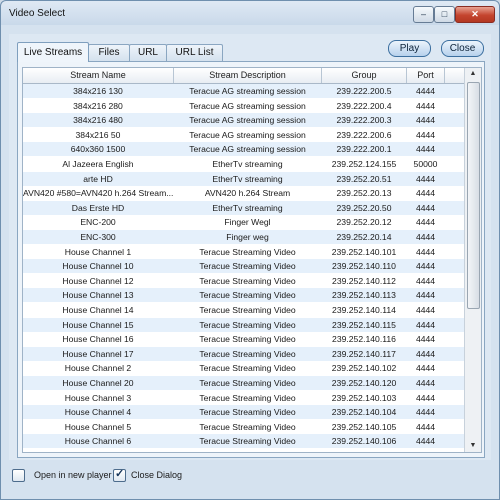 This screenshot has width=500, height=500. Describe the element at coordinates (364, 75) in the screenshot. I see `column-header-group: Group` at that location.